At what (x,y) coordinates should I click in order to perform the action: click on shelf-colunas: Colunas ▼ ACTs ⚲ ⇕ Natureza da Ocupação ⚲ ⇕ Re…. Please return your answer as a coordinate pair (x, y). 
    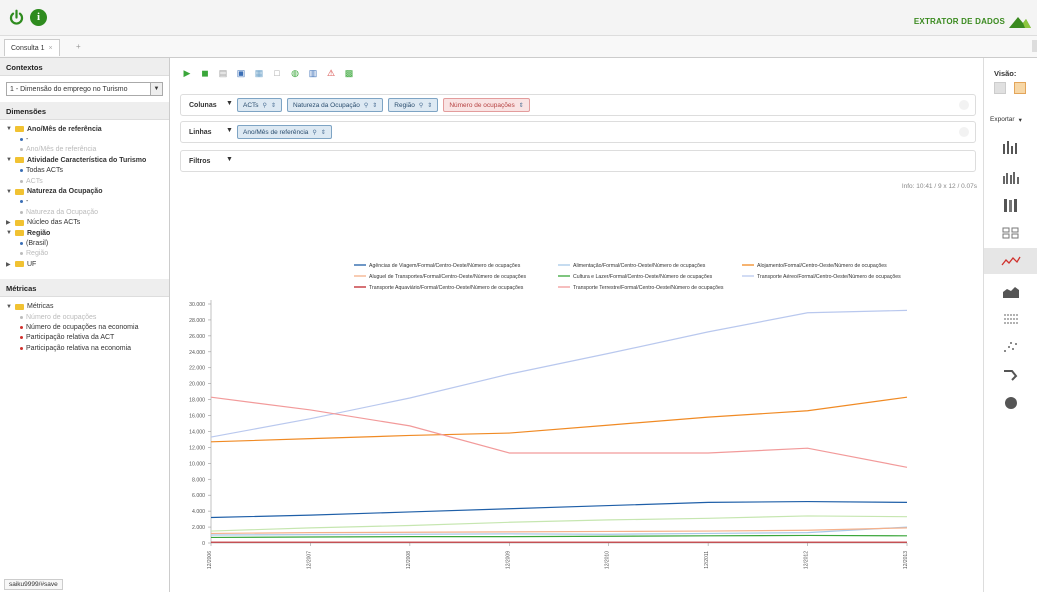
    Looking at the image, I should click on (578, 105).